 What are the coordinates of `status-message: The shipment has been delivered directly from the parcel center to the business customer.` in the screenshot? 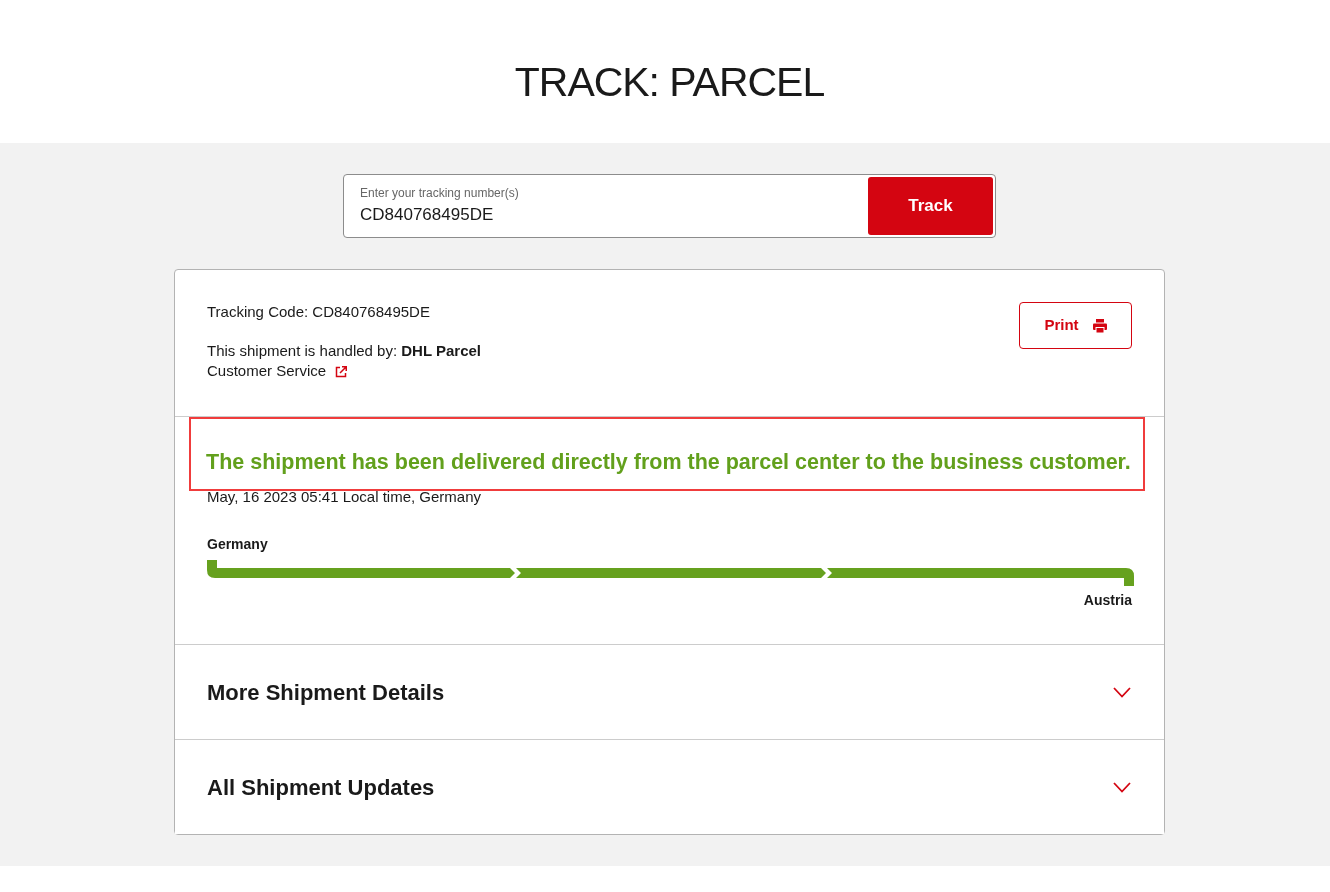 It's located at (668, 462).